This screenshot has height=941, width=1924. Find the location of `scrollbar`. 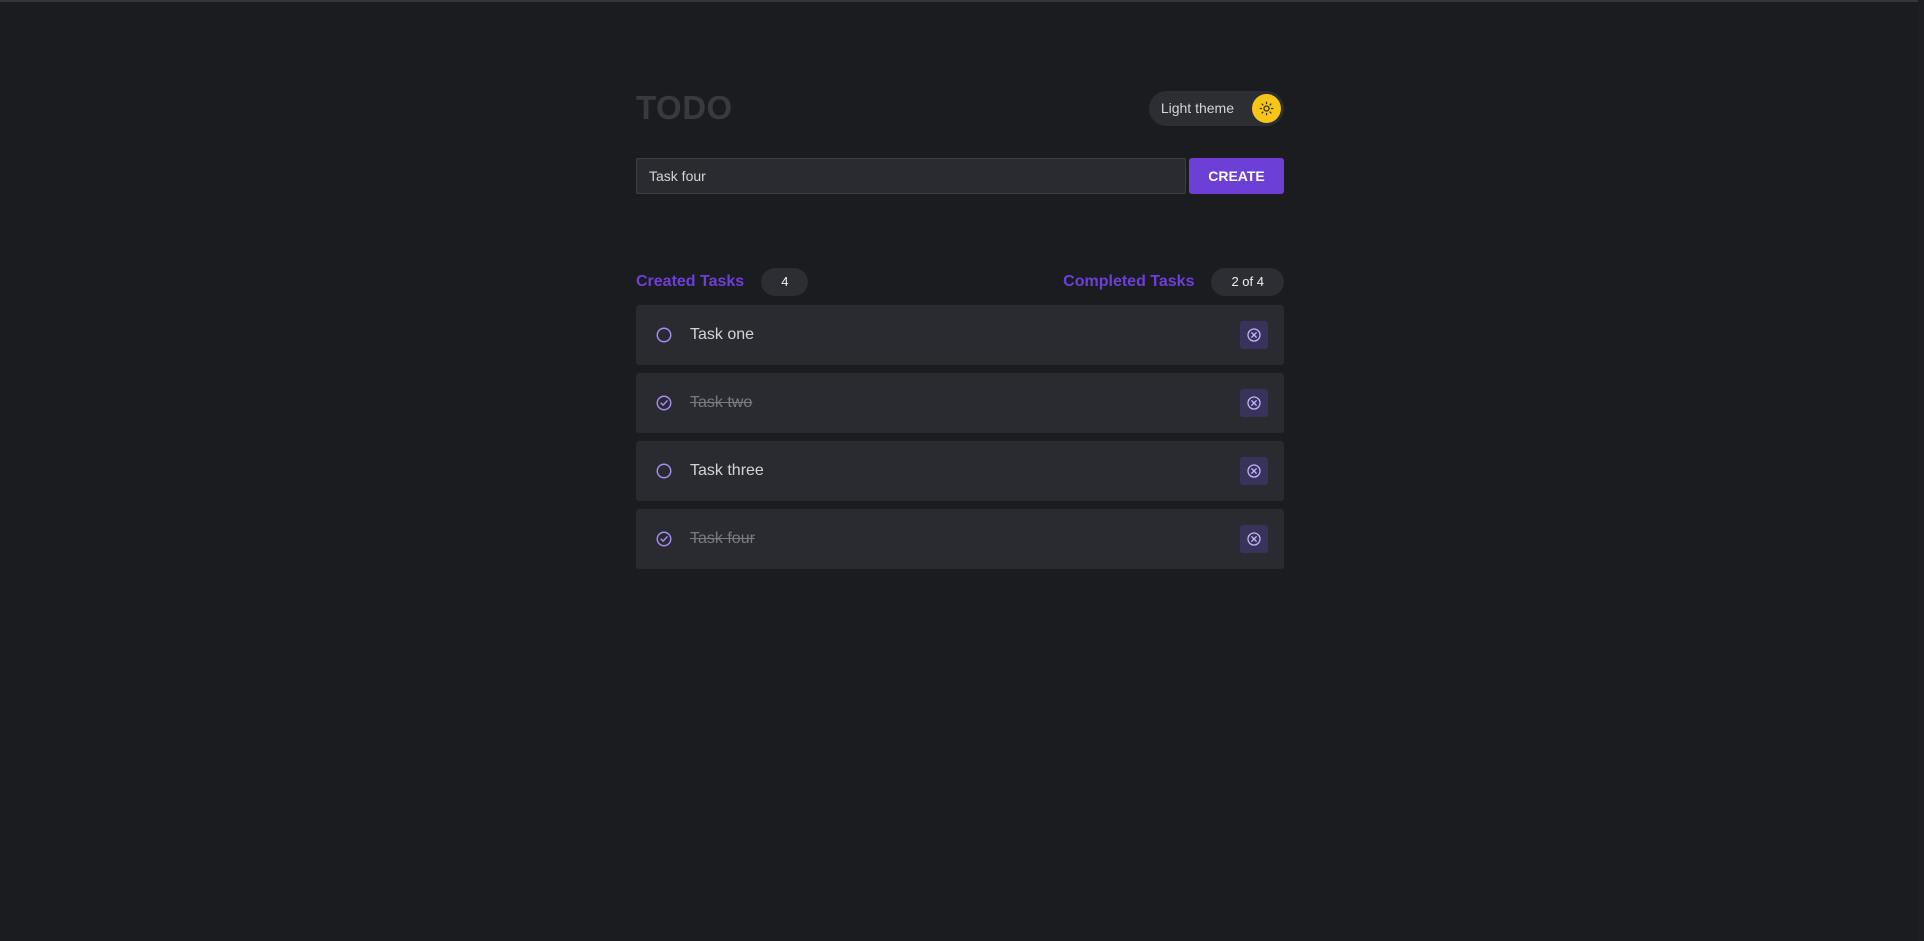

scrollbar is located at coordinates (1921, 470).